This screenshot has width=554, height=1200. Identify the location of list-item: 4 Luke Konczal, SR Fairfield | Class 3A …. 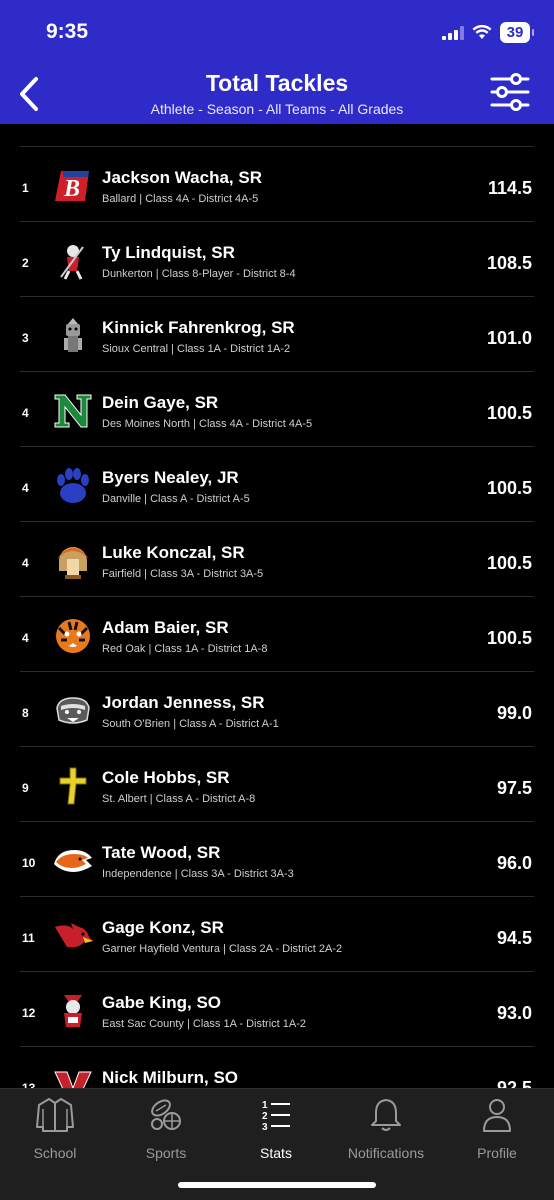
(277, 559).